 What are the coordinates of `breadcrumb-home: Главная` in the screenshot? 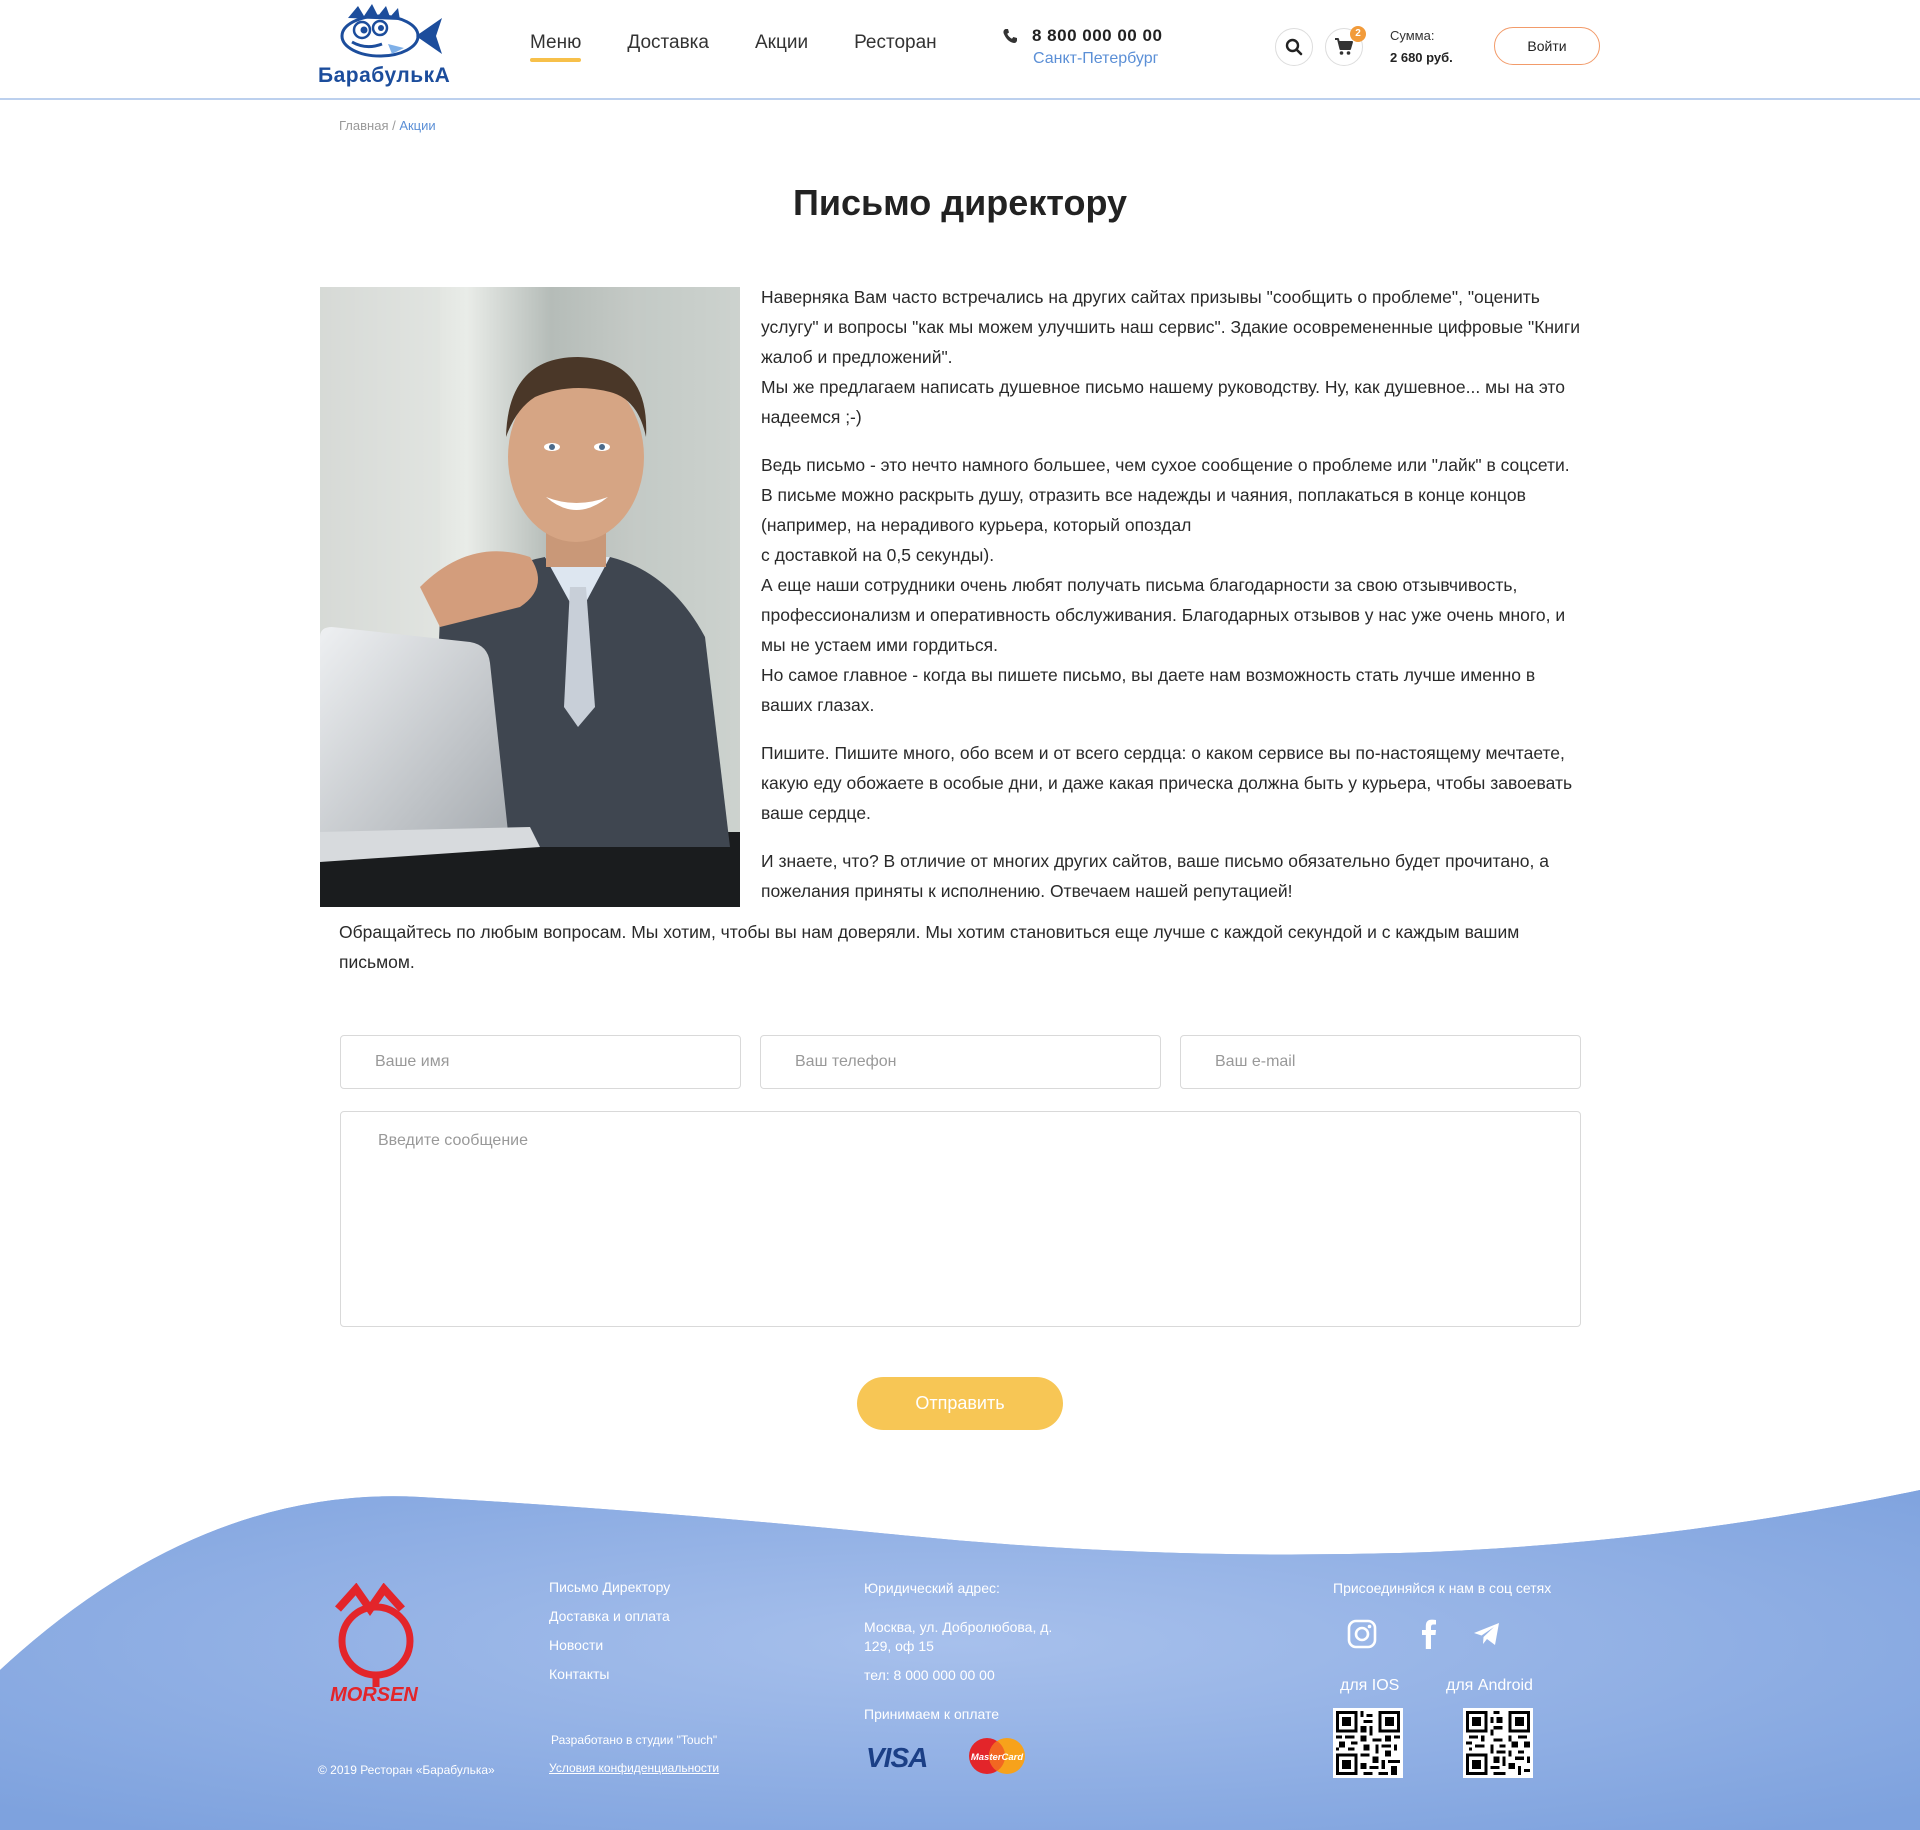 It's located at (363, 125).